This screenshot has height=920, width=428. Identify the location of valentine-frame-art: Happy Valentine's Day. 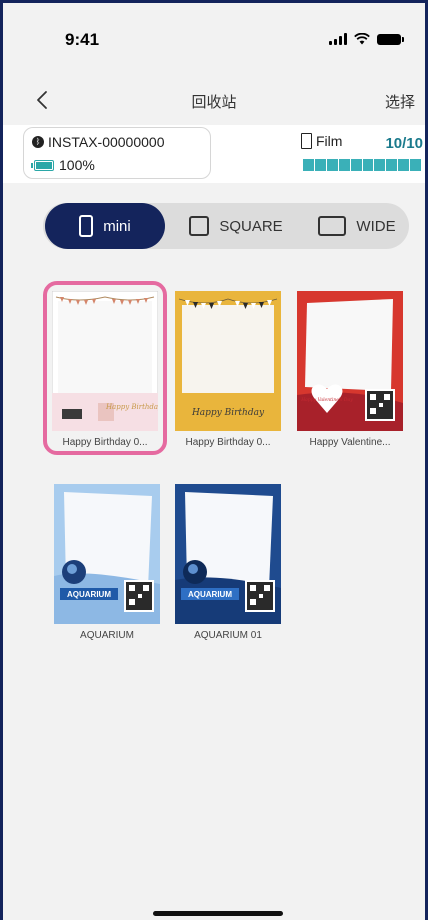
(350, 361).